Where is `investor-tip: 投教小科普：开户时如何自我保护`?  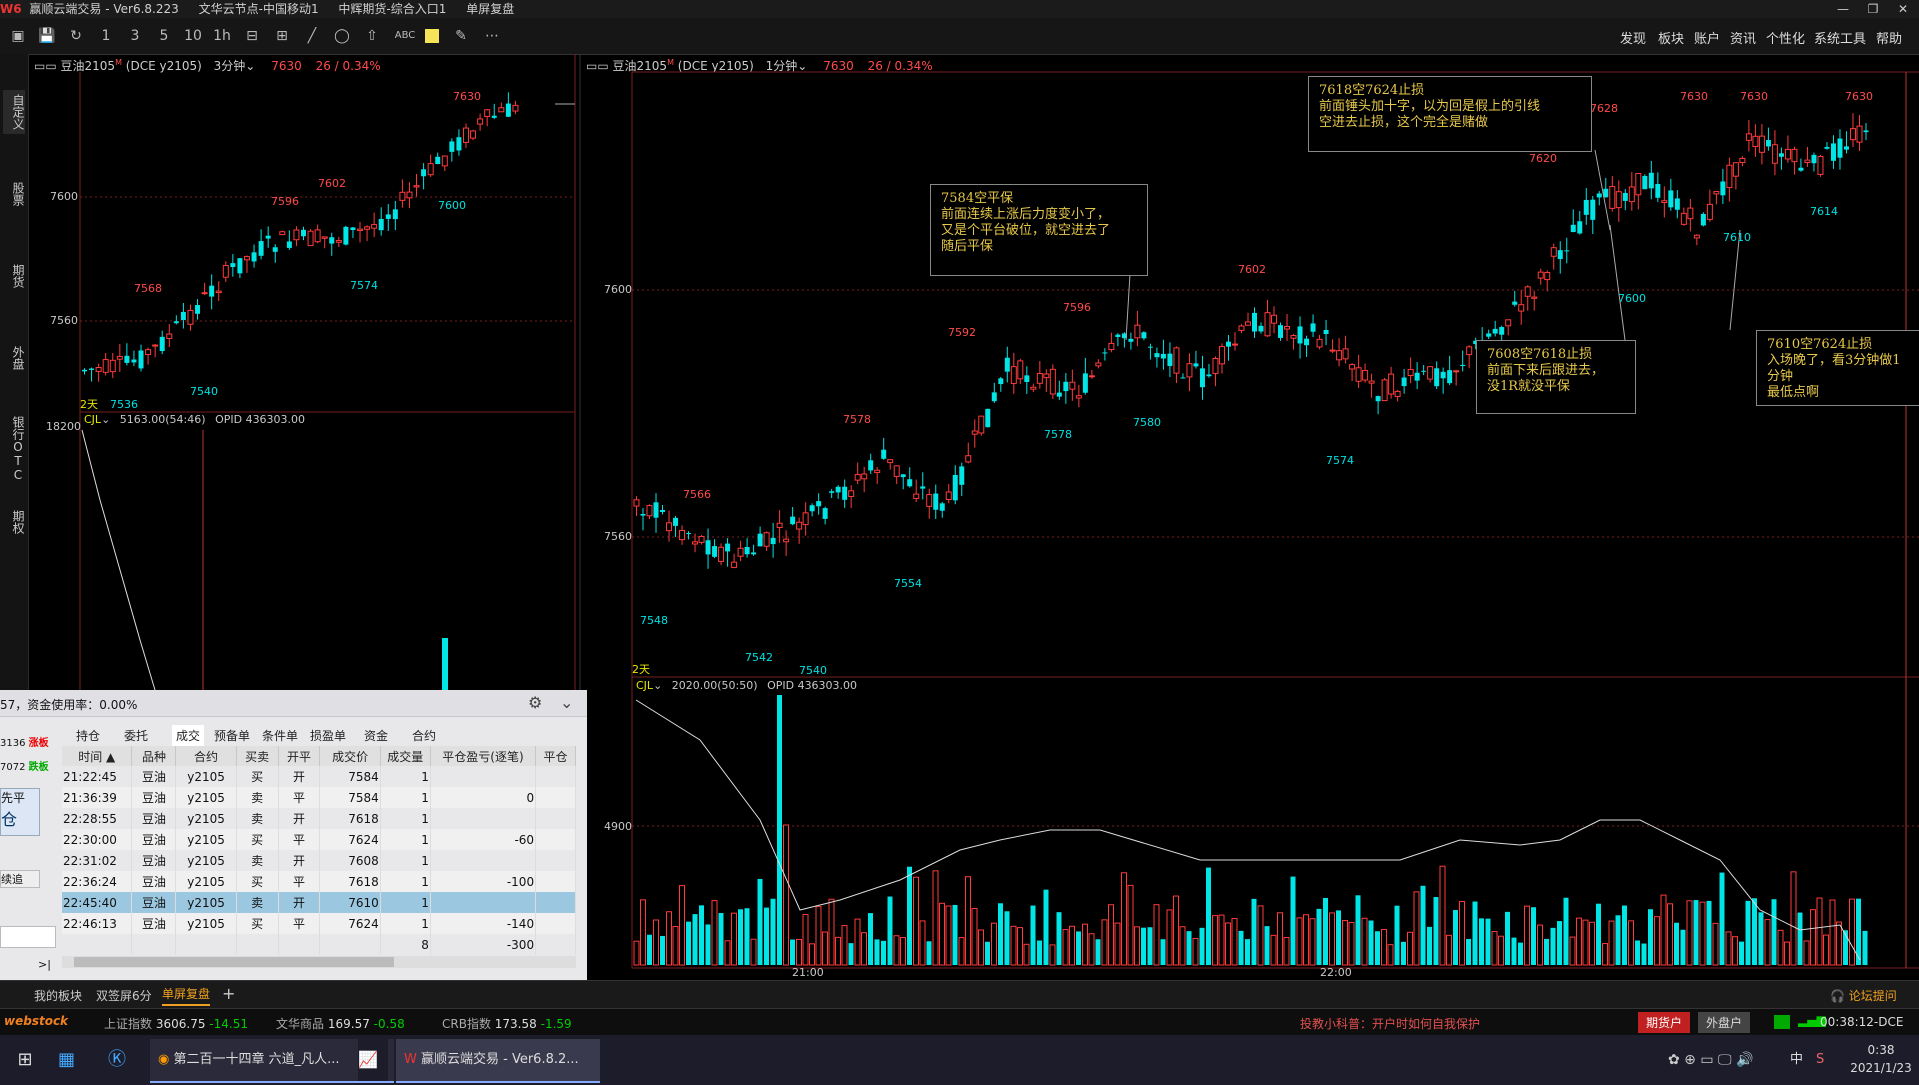
investor-tip: 投教小科普：开户时如何自我保护 is located at coordinates (1390, 1023).